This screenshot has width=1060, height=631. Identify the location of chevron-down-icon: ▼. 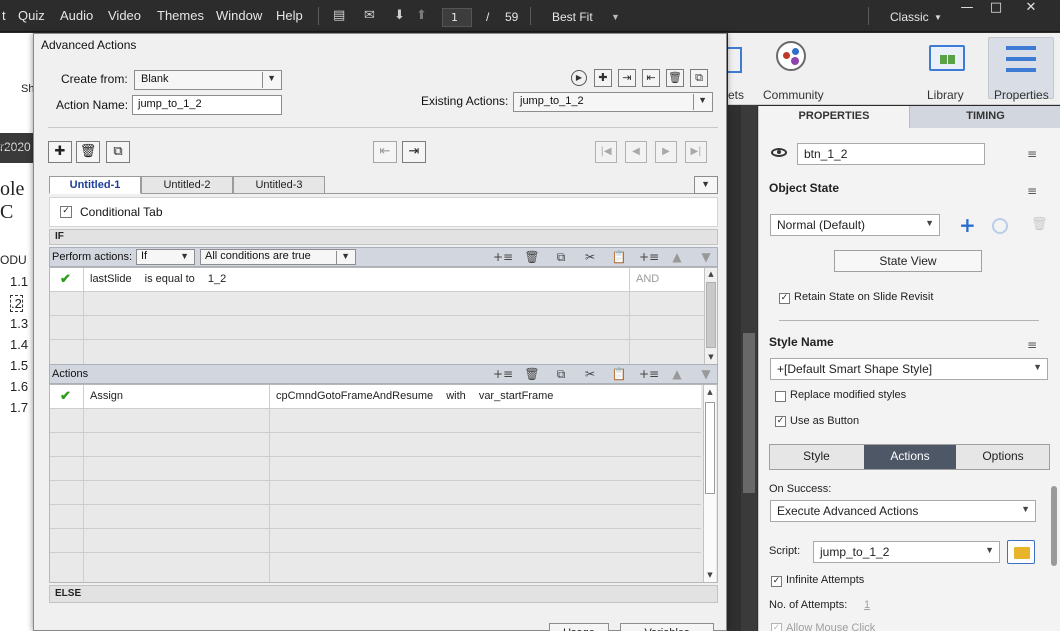
(615, 17).